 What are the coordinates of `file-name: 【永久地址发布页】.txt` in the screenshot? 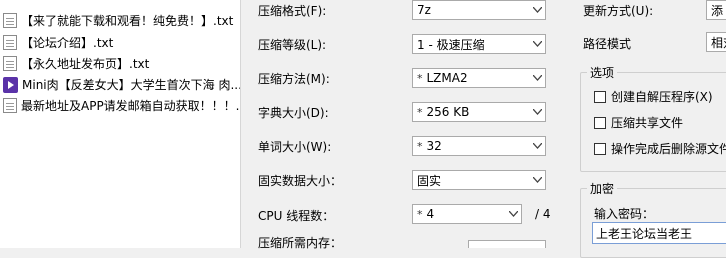 It's located at (85, 64).